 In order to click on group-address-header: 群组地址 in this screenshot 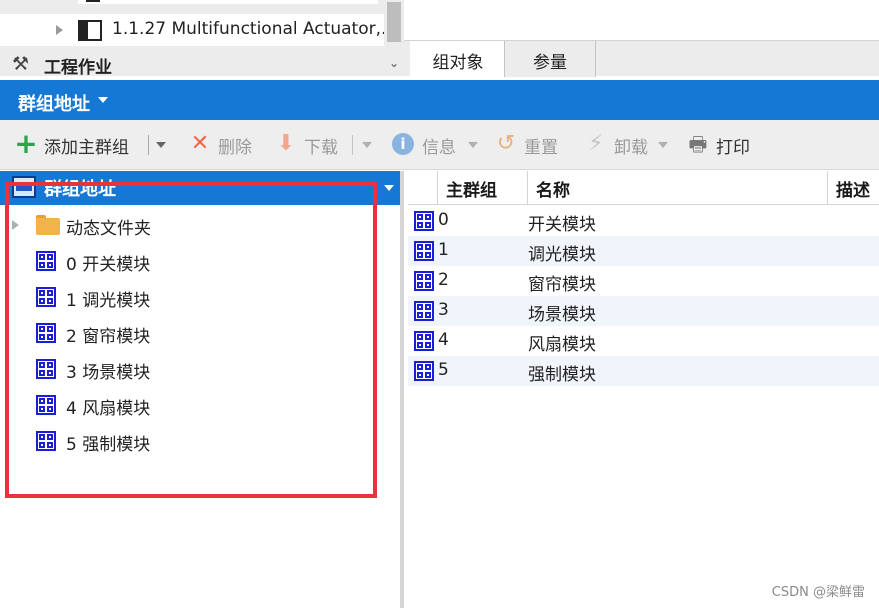, I will do `click(439, 100)`.